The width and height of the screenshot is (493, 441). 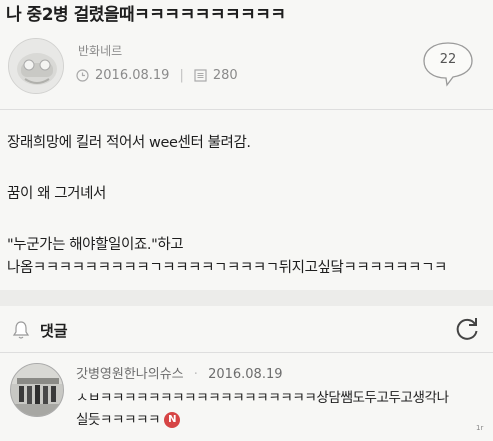 I want to click on post-body-line-2: 꿈이 왜 그거녜서, so click(x=56, y=194).